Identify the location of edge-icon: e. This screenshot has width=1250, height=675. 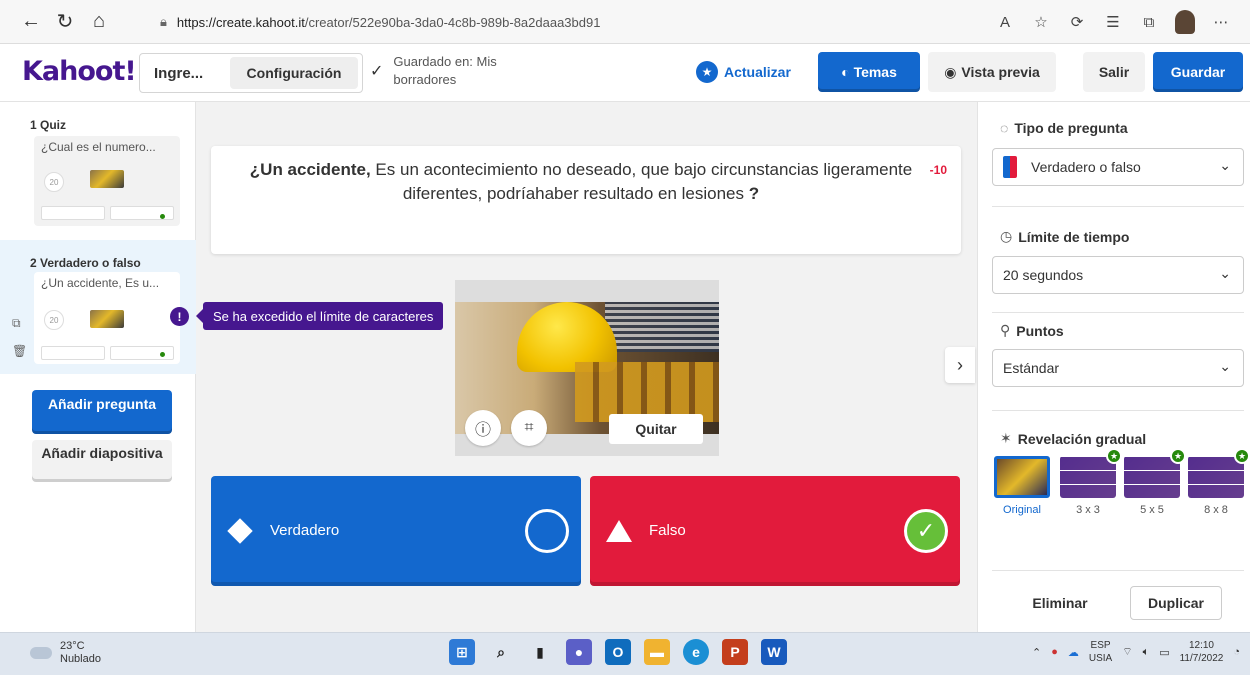
(696, 652).